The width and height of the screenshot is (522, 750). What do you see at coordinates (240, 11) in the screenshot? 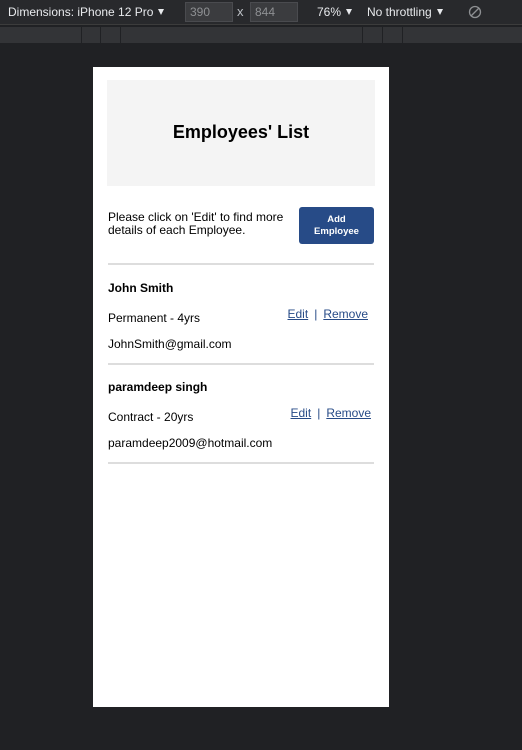
I see `dimension-separator: x` at bounding box center [240, 11].